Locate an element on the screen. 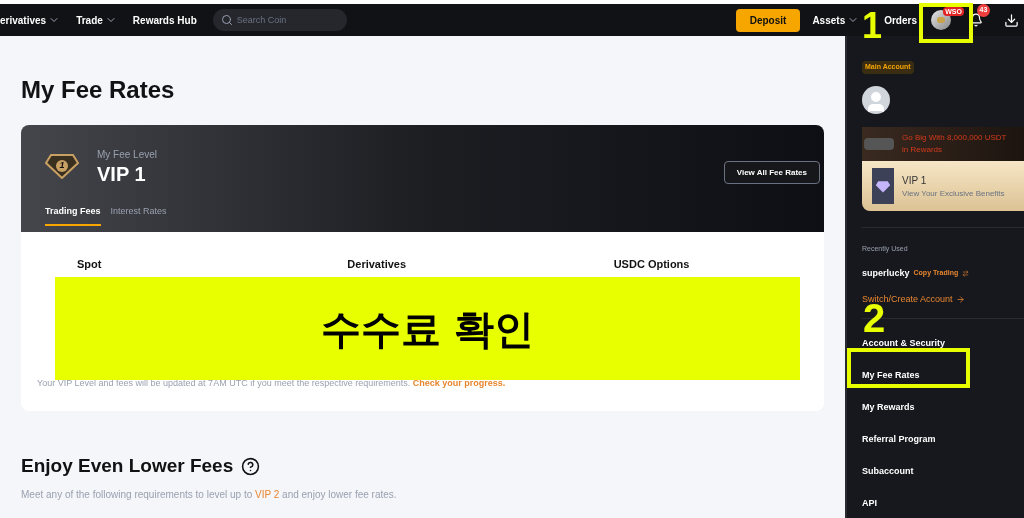 The image size is (1024, 518). switch-icon is located at coordinates (966, 273).